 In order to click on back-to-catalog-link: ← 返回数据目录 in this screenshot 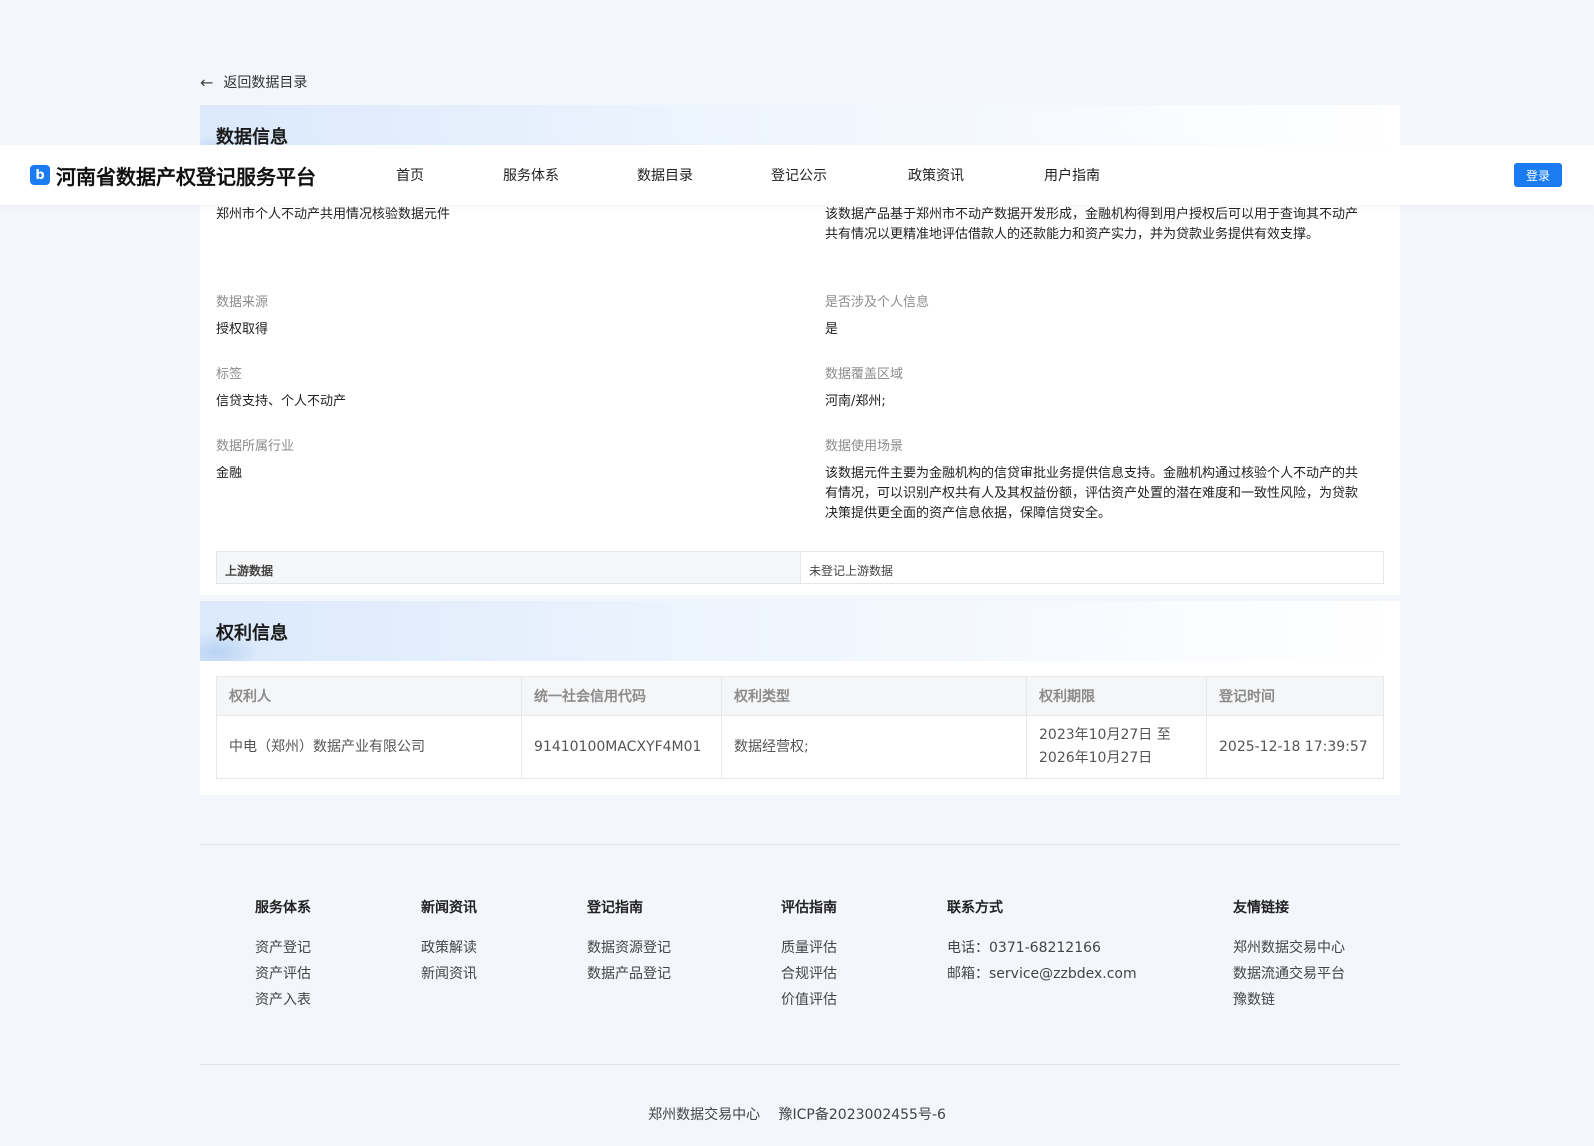, I will do `click(253, 82)`.